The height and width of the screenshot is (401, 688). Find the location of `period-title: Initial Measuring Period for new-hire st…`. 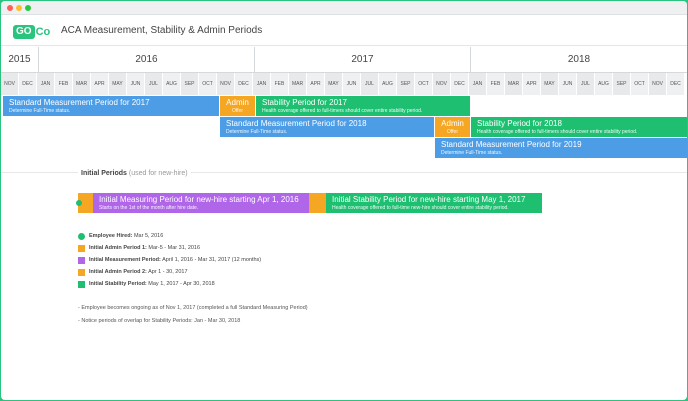

period-title: Initial Measuring Period for new-hire st… is located at coordinates (199, 199).